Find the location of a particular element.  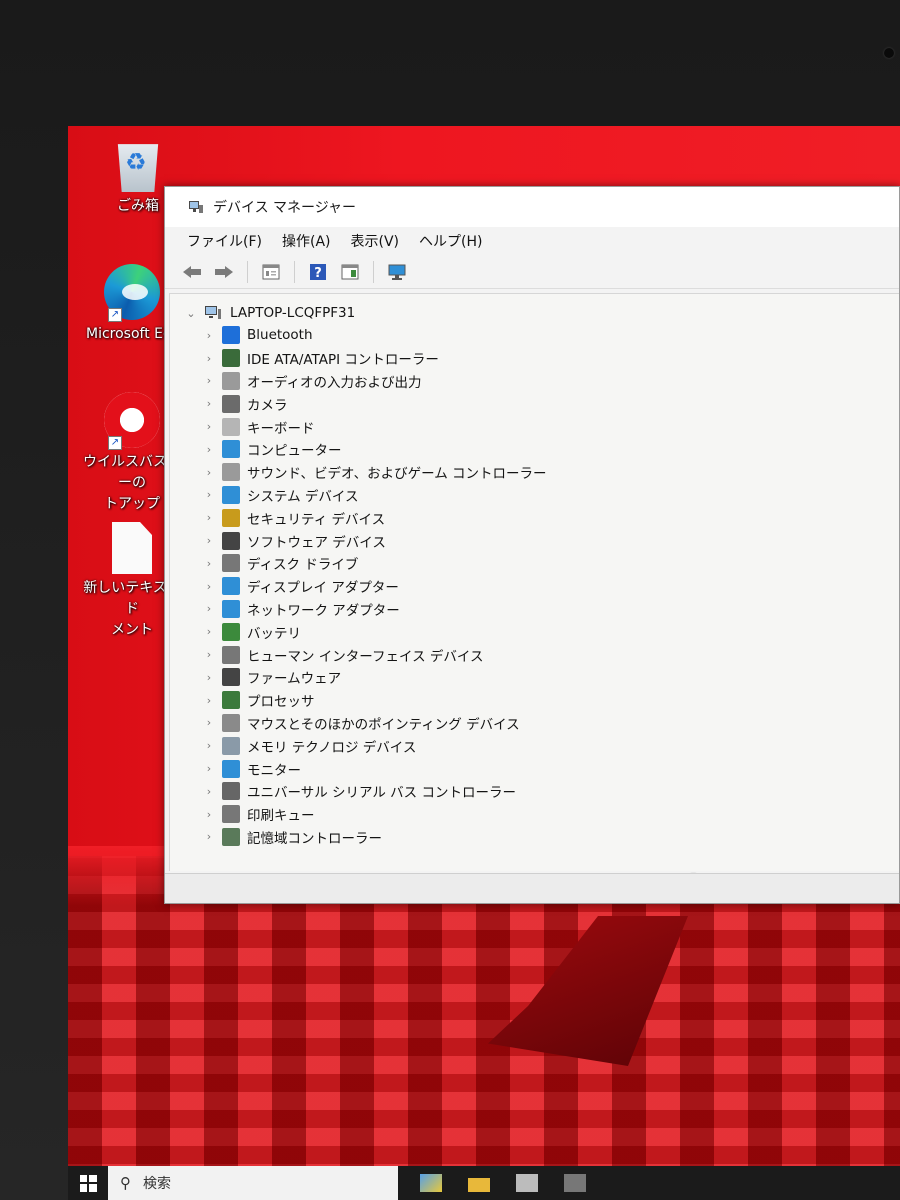

device-category-label: サウンド、ビデオ、およびゲーム コントローラー is located at coordinates (397, 474).